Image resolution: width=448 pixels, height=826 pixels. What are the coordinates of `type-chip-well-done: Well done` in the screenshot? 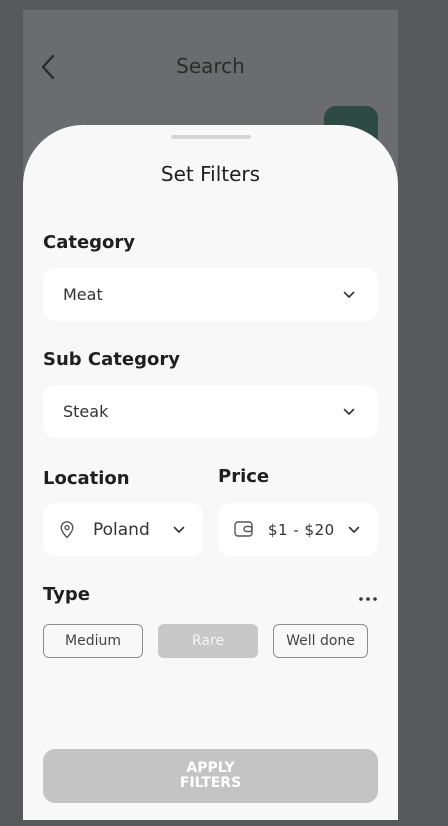 It's located at (320, 641).